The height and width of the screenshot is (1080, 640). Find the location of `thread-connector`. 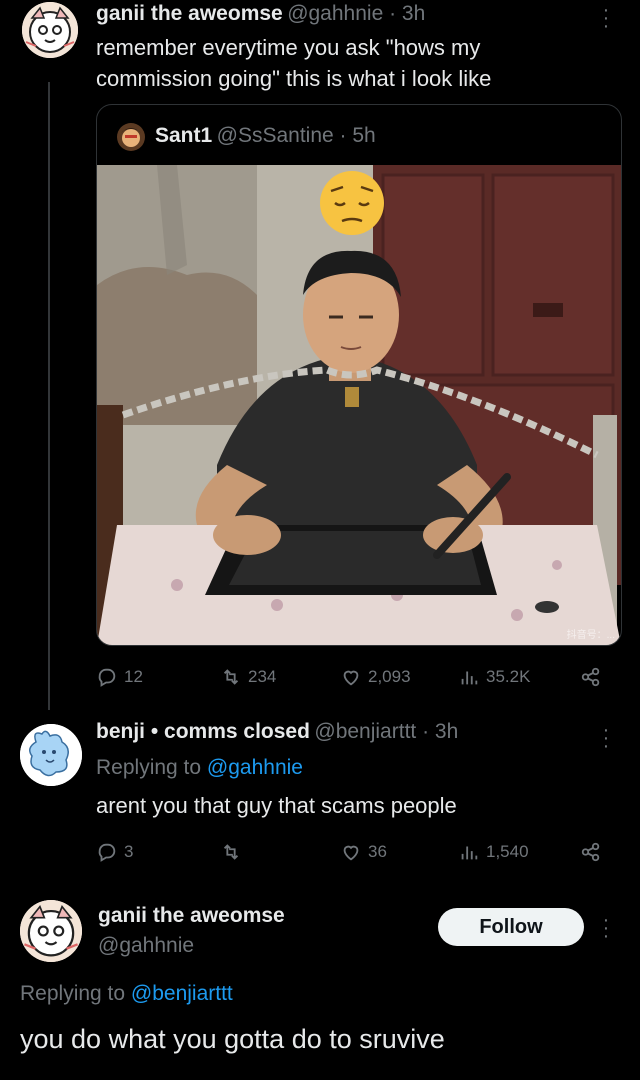

thread-connector is located at coordinates (49, 396).